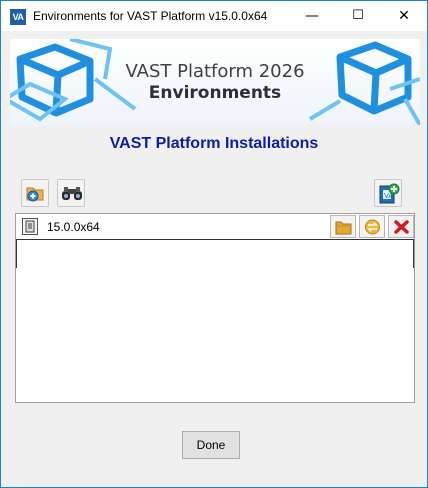 The width and height of the screenshot is (428, 488). What do you see at coordinates (358, 16) in the screenshot?
I see `maximize-button: ☐` at bounding box center [358, 16].